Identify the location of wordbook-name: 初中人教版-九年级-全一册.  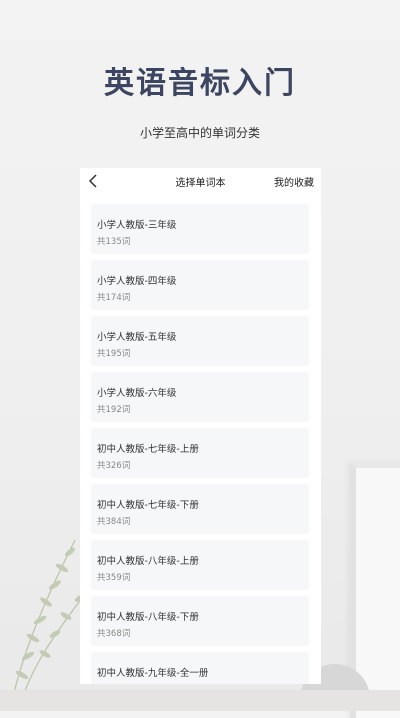
(153, 673).